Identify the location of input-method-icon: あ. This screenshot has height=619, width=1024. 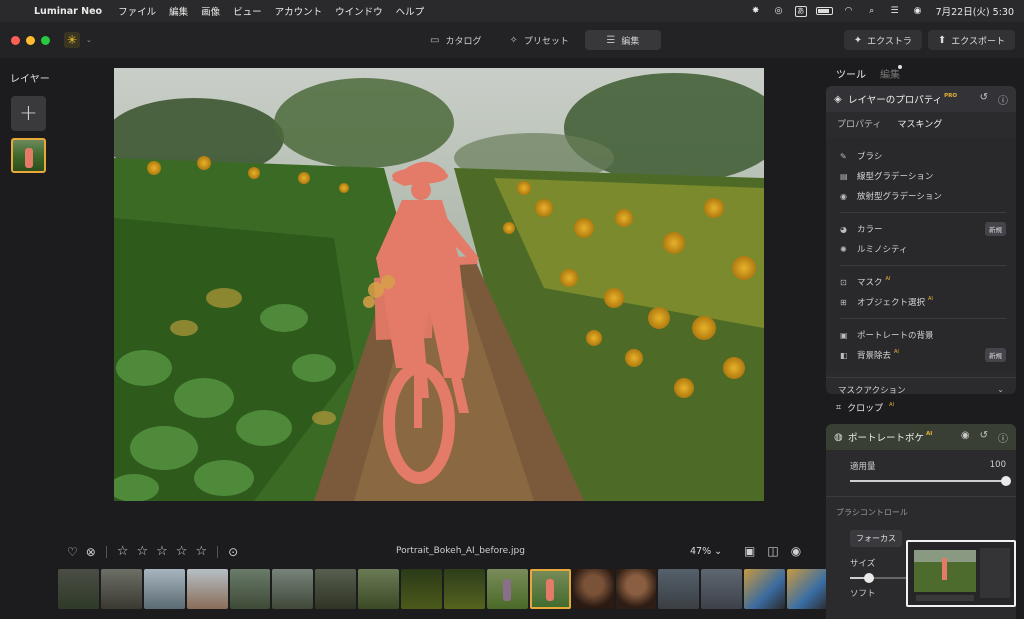
(800, 11).